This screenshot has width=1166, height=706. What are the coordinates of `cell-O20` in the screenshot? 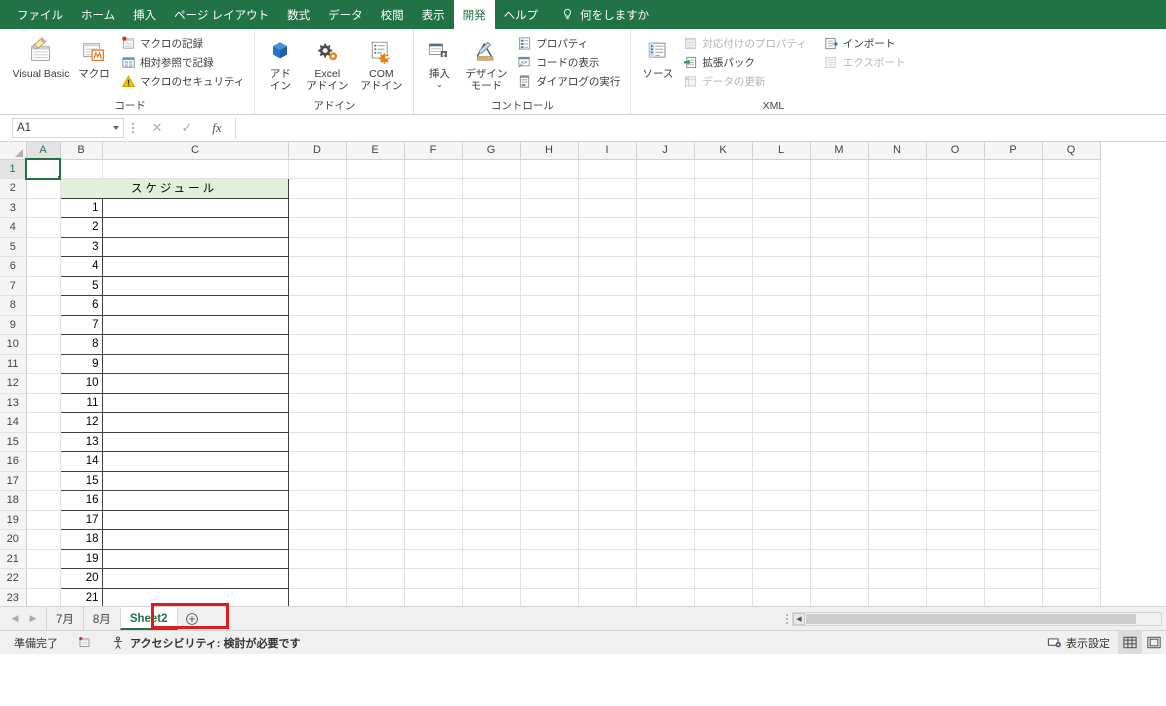 It's located at (955, 539).